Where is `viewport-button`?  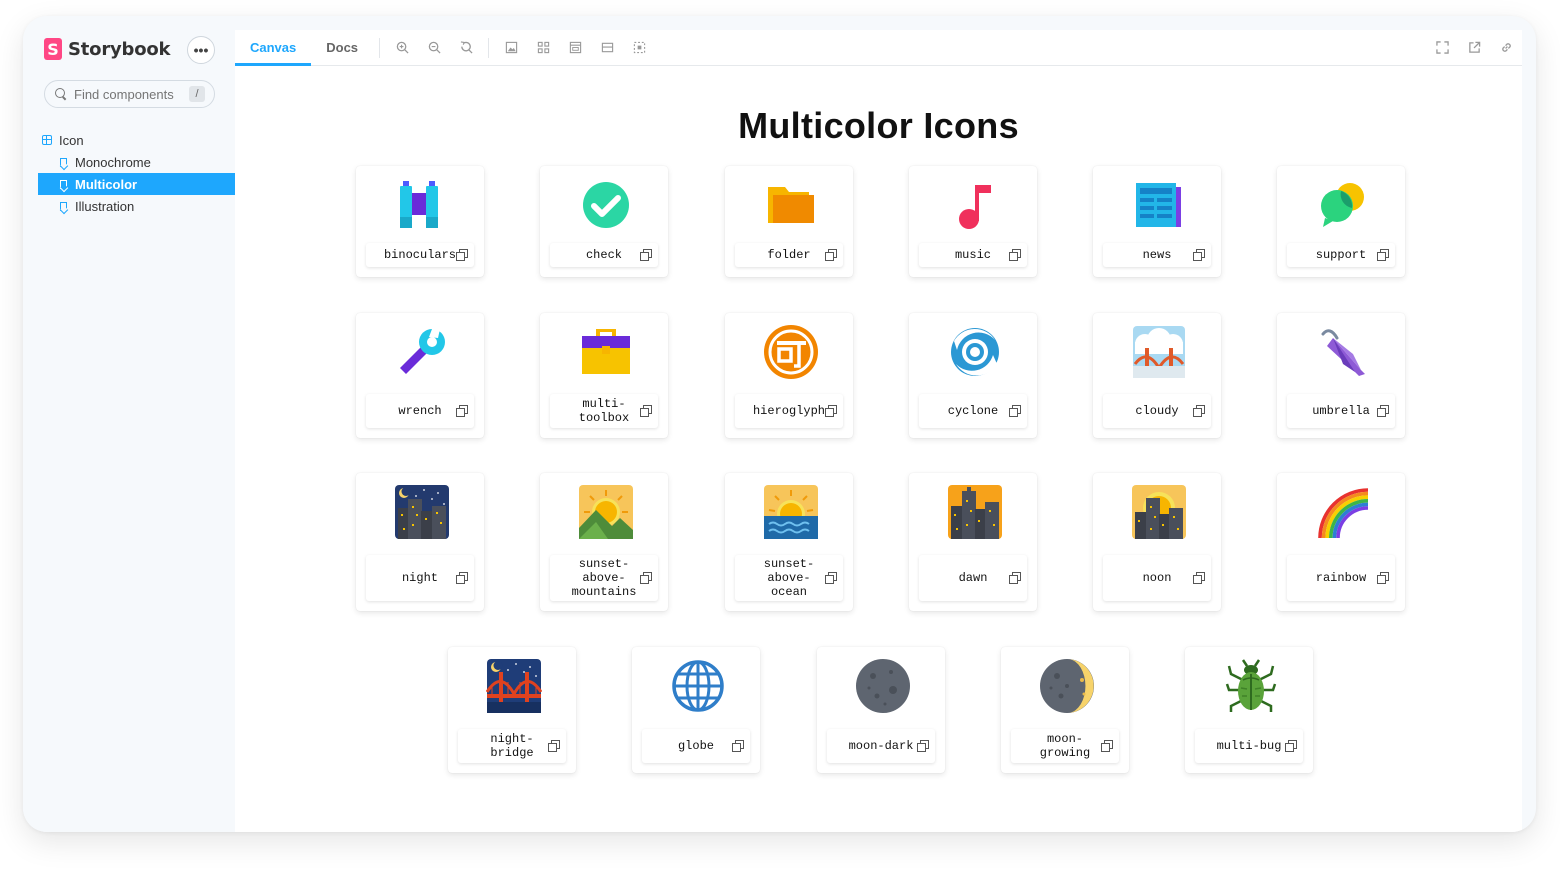 viewport-button is located at coordinates (575, 48).